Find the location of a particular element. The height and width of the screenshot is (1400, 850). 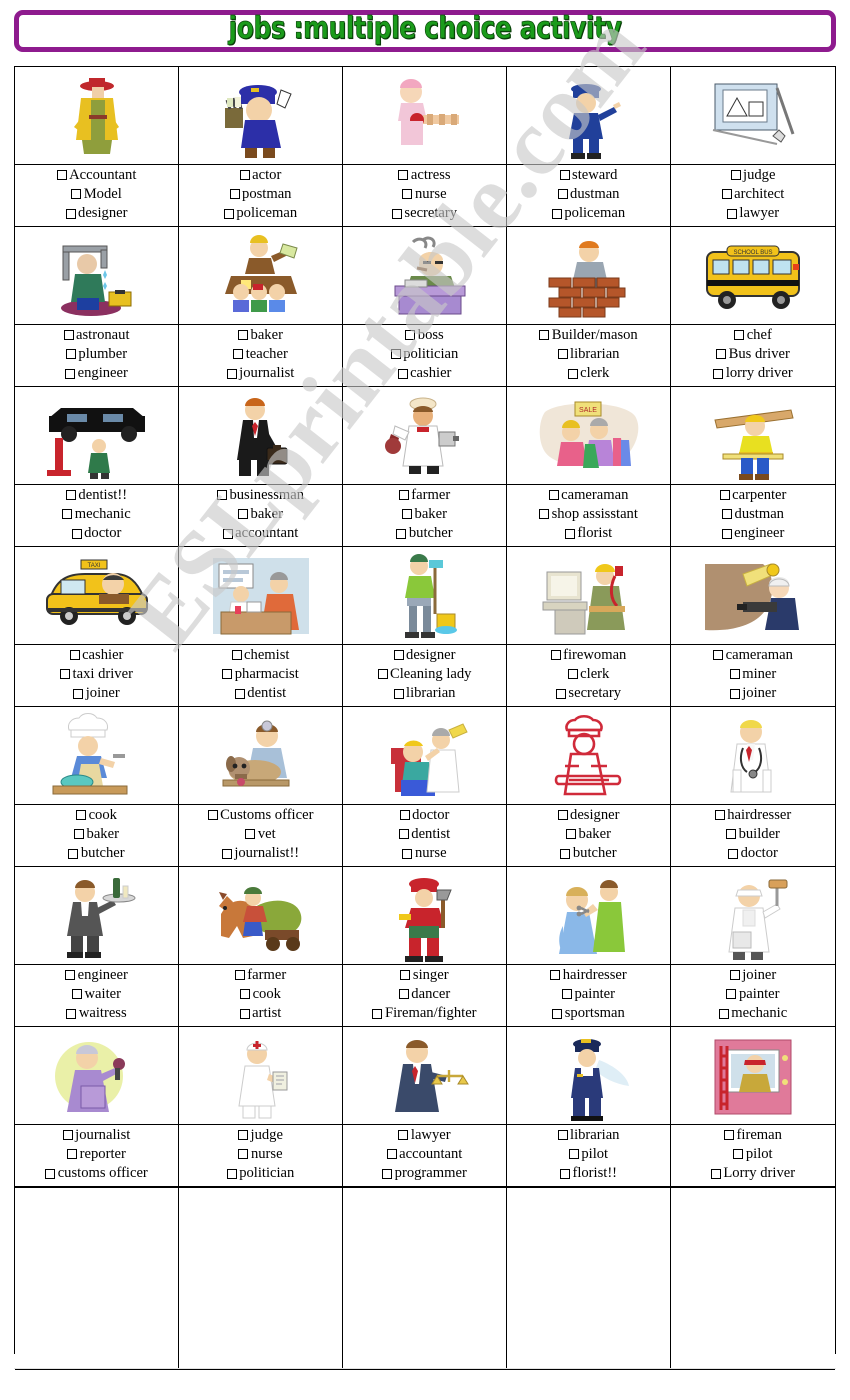

option-item: lorry driver is located at coordinates (753, 373).